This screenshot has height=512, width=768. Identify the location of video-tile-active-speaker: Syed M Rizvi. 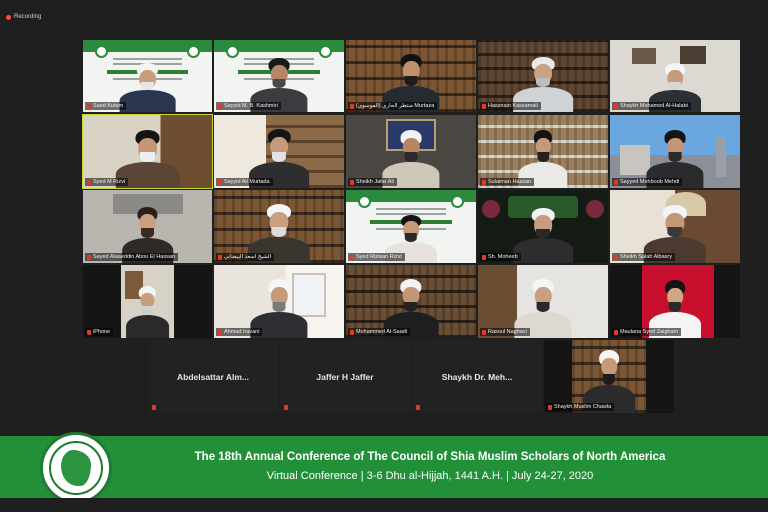
(147, 151).